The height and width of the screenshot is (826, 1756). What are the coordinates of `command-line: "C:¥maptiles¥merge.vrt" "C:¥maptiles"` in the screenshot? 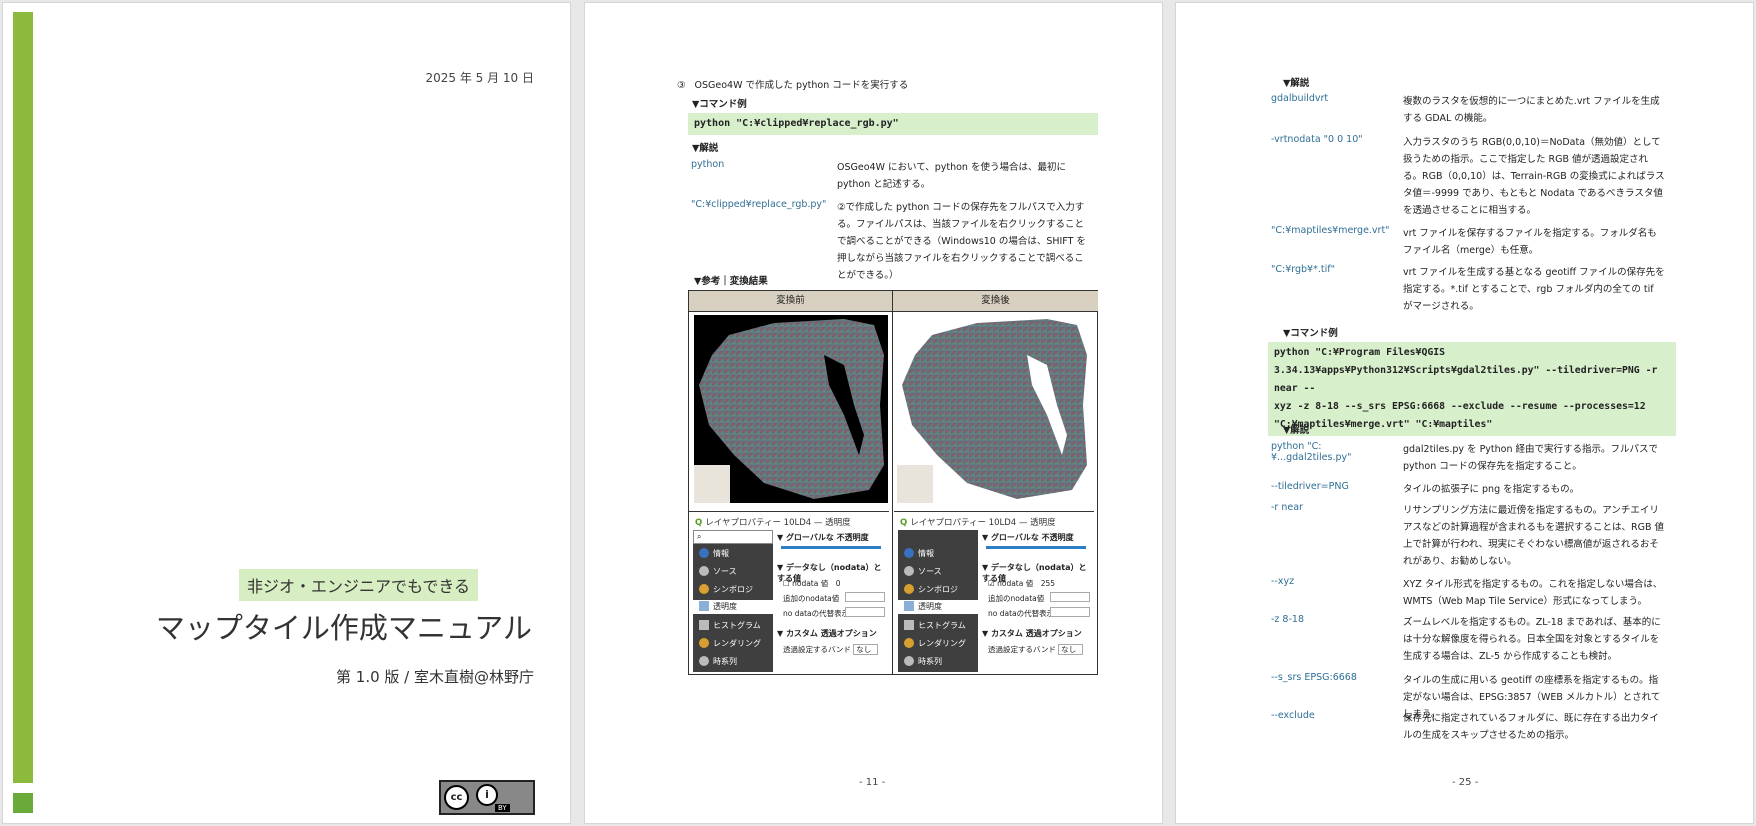 It's located at (1383, 424).